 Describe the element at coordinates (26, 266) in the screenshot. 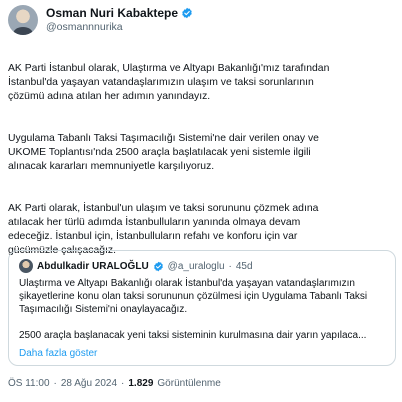

I see `quoted-author-avatar` at that location.